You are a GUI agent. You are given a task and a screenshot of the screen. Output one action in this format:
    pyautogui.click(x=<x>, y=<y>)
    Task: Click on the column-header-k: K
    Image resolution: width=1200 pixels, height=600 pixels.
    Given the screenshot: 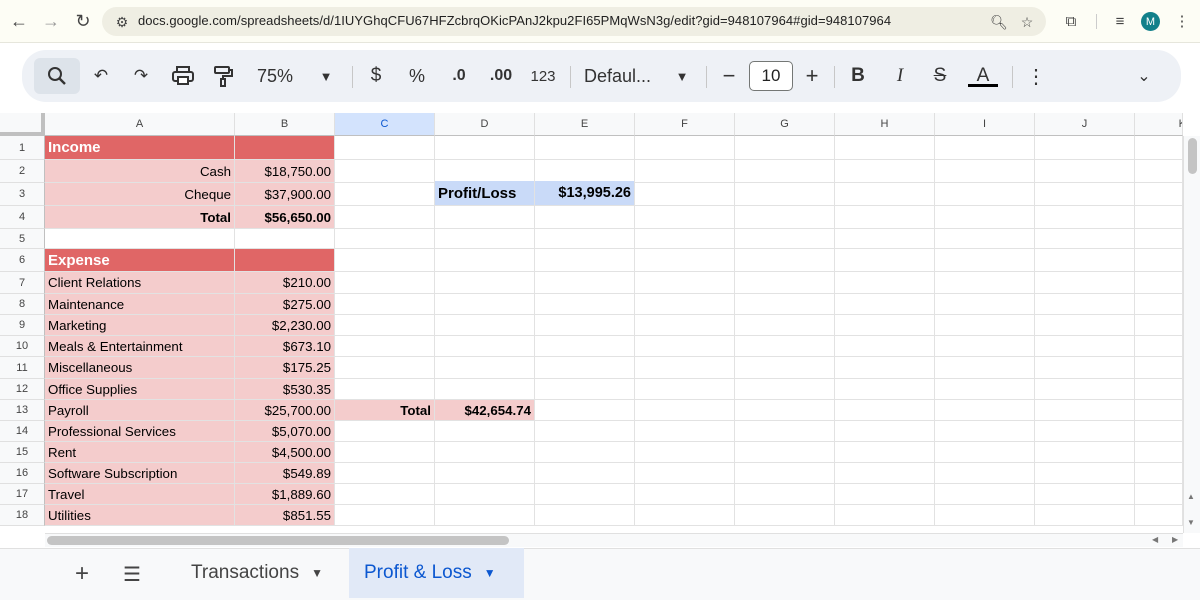 What is the action you would take?
    pyautogui.click(x=1159, y=124)
    